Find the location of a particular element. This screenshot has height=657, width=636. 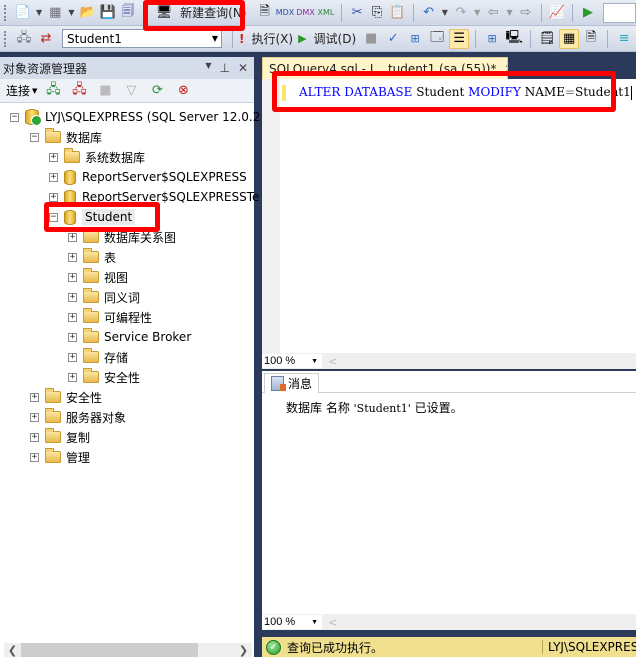

tree-node-child: + 同义词 is located at coordinates (127, 297).